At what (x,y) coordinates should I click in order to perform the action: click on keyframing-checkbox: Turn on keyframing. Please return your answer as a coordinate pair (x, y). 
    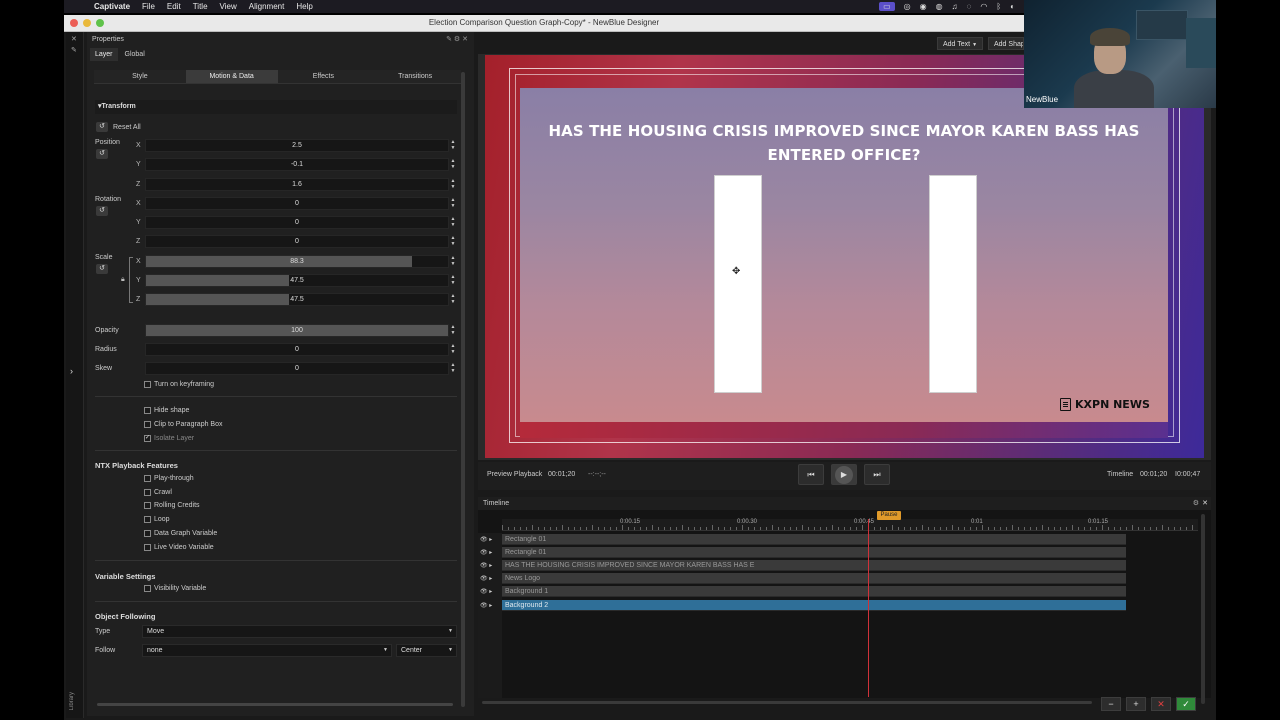
    Looking at the image, I should click on (179, 384).